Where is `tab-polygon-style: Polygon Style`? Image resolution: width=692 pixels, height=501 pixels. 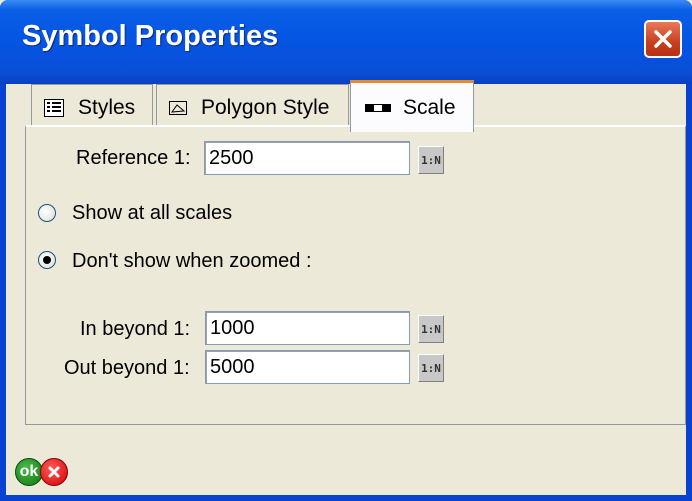 tab-polygon-style: Polygon Style is located at coordinates (252, 107).